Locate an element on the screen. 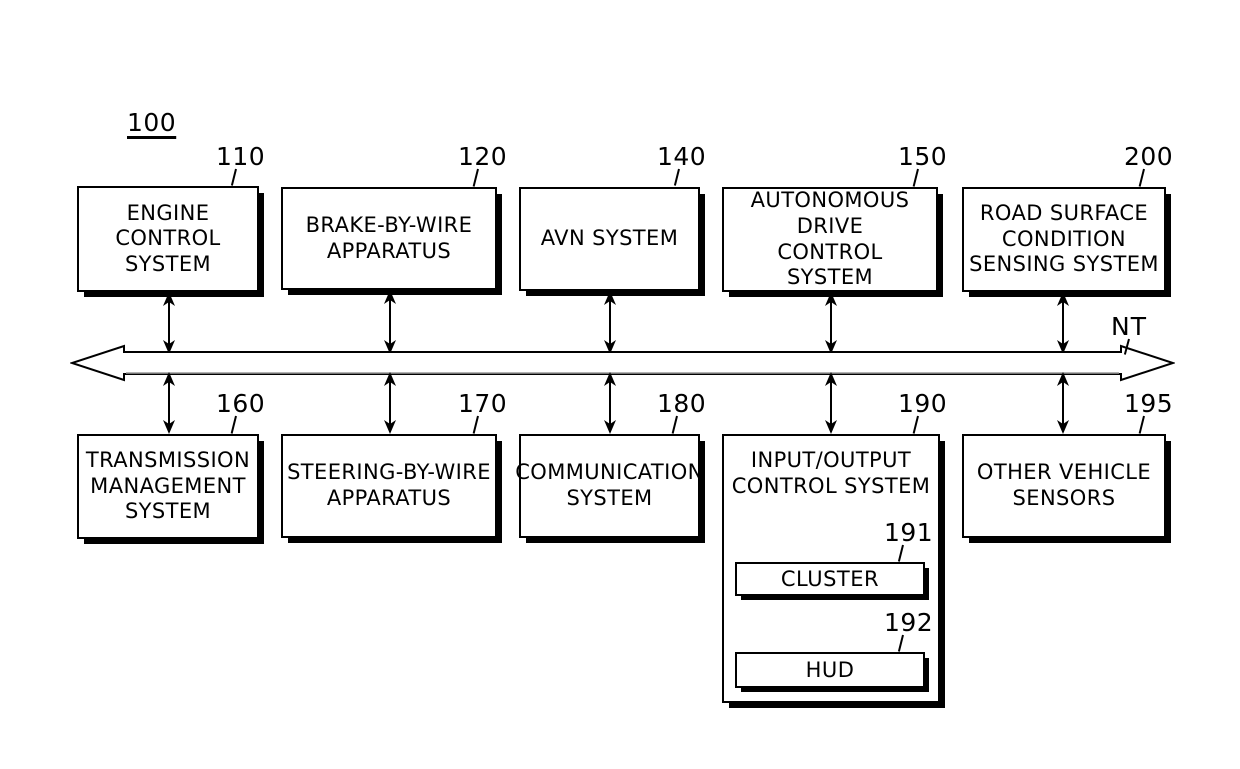  block-communication-system: COMMUNICATION SYSTEM is located at coordinates (609, 486).